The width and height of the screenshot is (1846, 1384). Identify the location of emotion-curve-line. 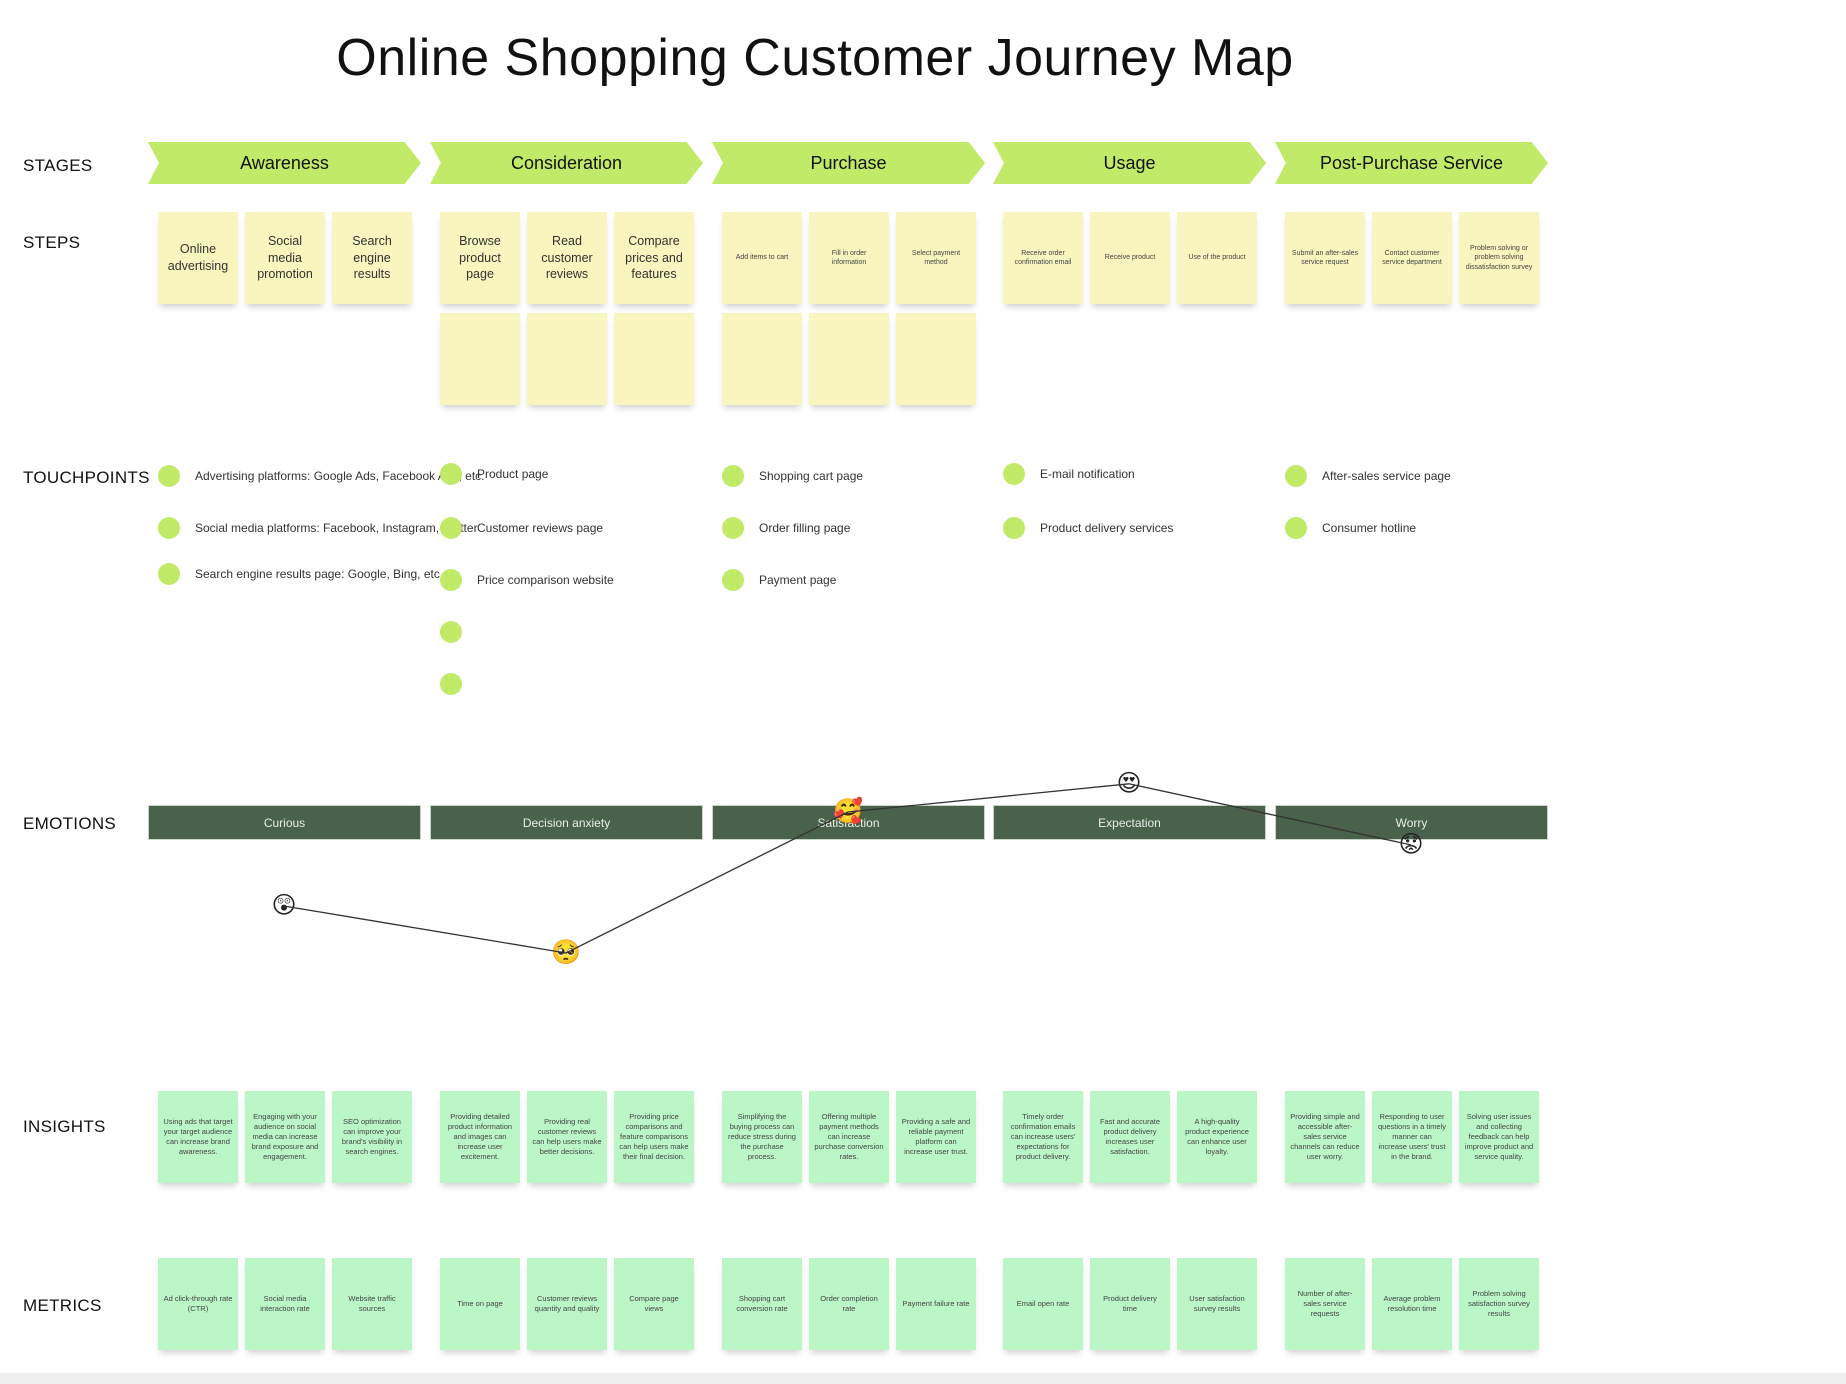
(847, 868).